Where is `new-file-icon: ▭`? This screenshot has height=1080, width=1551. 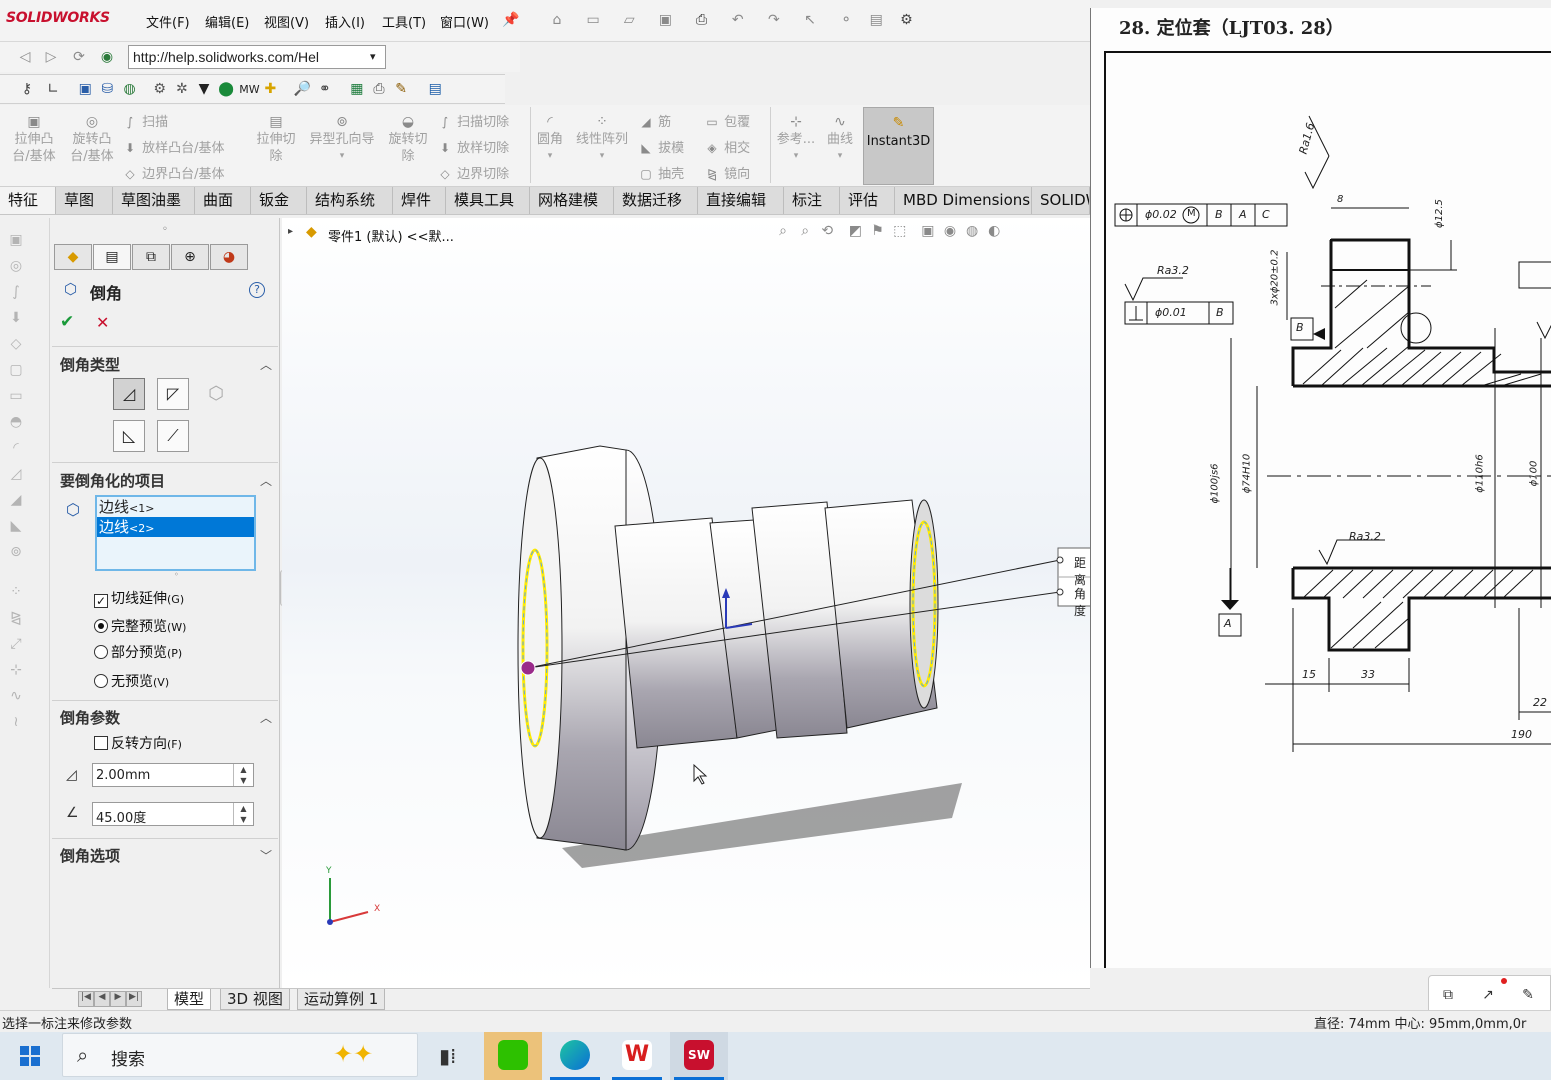
new-file-icon: ▭ is located at coordinates (593, 20).